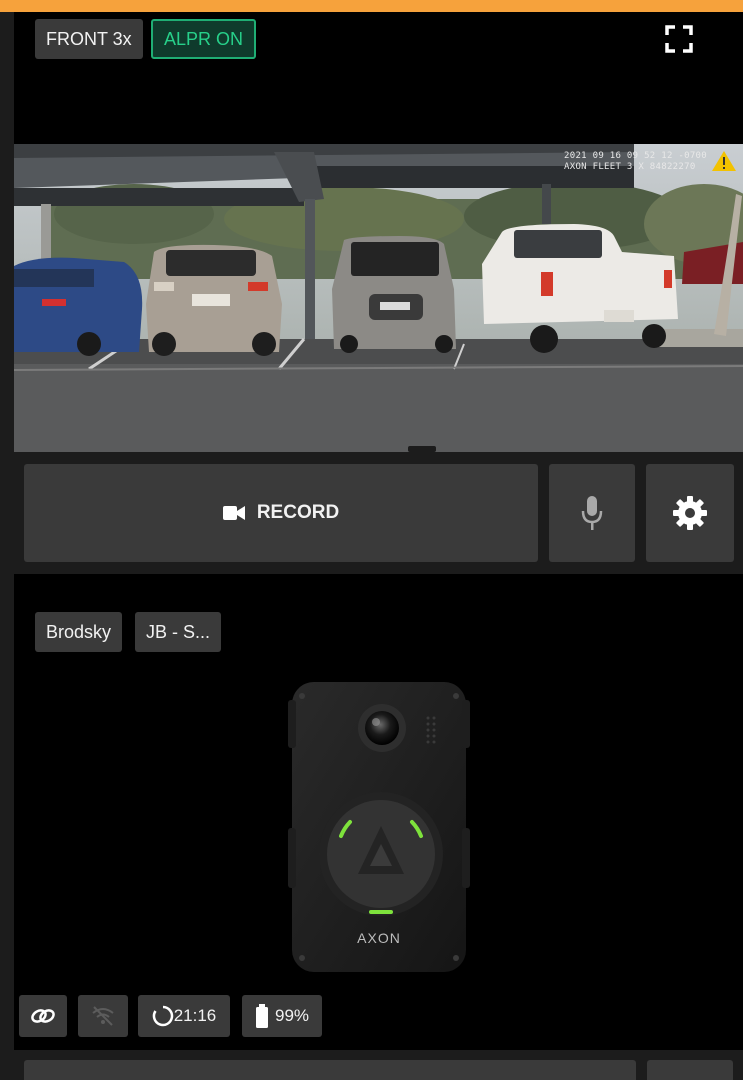 This screenshot has width=743, height=1080. I want to click on bottom-main-button, so click(330, 1070).